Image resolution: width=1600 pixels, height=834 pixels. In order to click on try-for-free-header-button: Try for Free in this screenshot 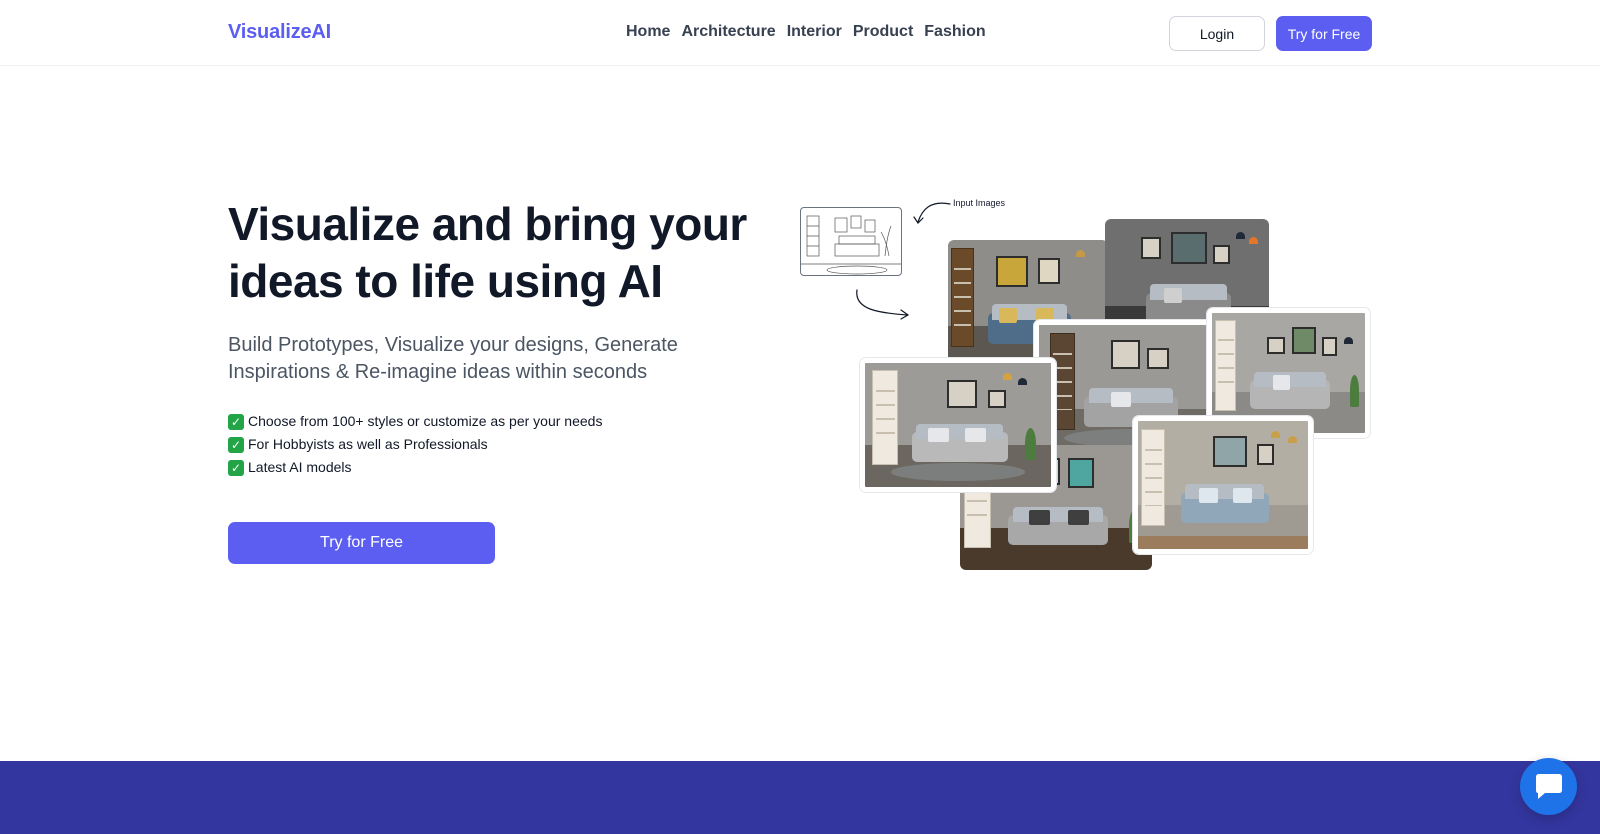, I will do `click(1324, 33)`.